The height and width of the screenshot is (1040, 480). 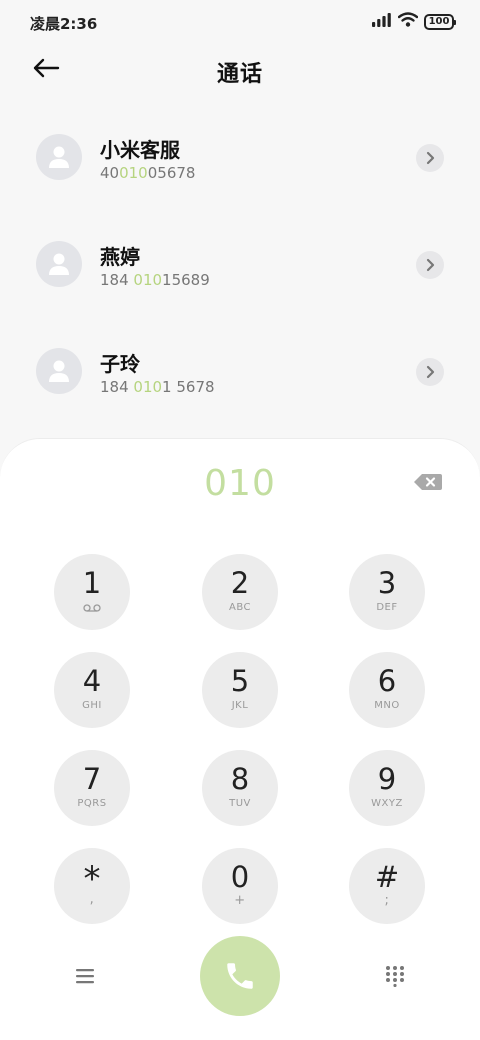 I want to click on menu-button, so click(x=85, y=976).